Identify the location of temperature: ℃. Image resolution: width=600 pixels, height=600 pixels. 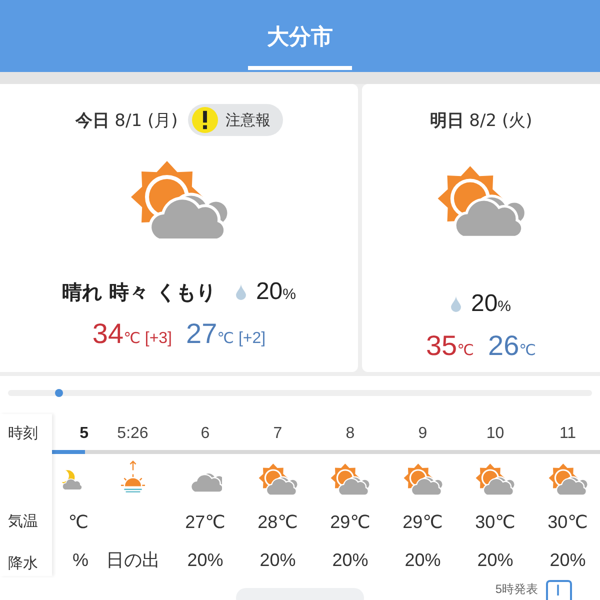
(78, 522).